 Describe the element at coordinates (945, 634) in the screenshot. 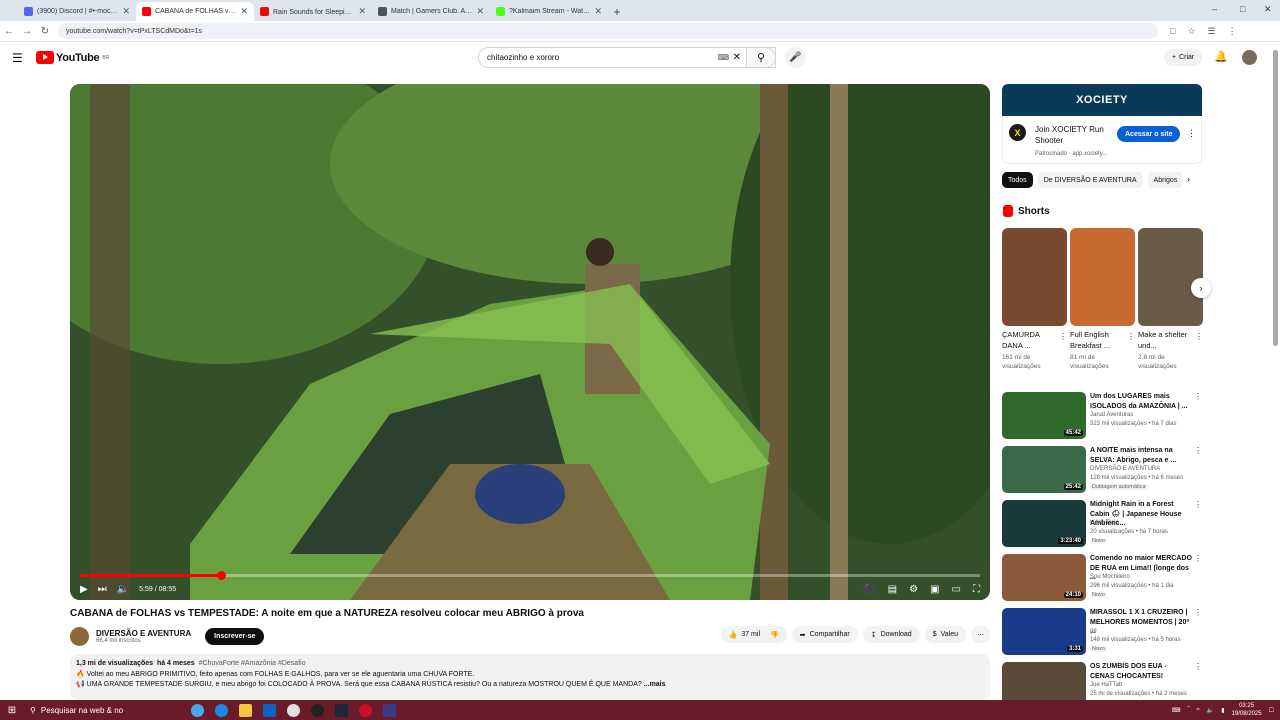

I see `thanks-button: $ Valeu` at that location.